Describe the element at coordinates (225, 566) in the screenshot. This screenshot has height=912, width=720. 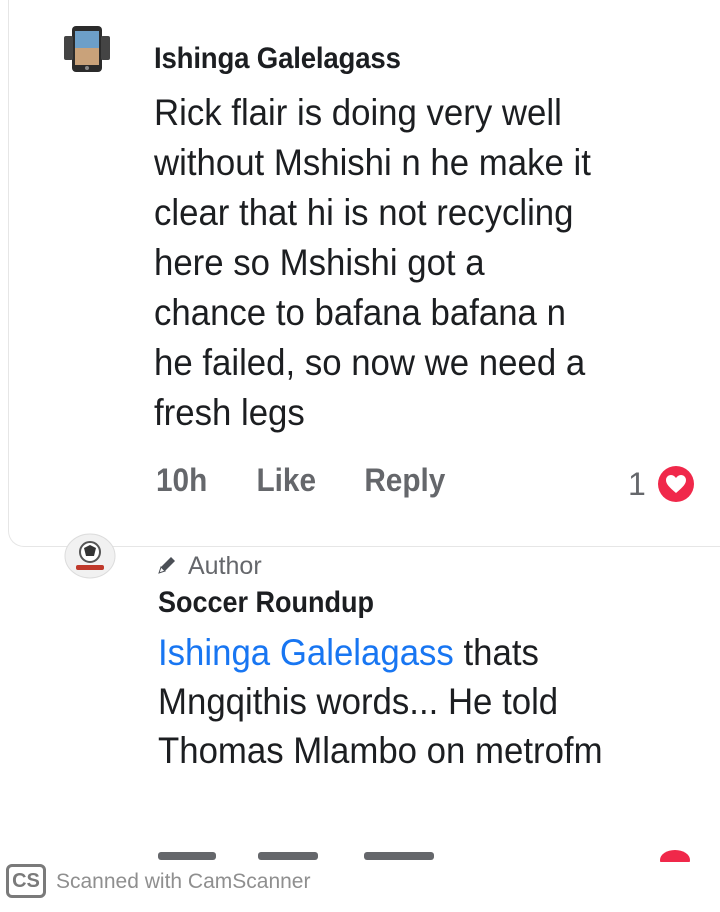
I see `author-badge-label: Author` at that location.